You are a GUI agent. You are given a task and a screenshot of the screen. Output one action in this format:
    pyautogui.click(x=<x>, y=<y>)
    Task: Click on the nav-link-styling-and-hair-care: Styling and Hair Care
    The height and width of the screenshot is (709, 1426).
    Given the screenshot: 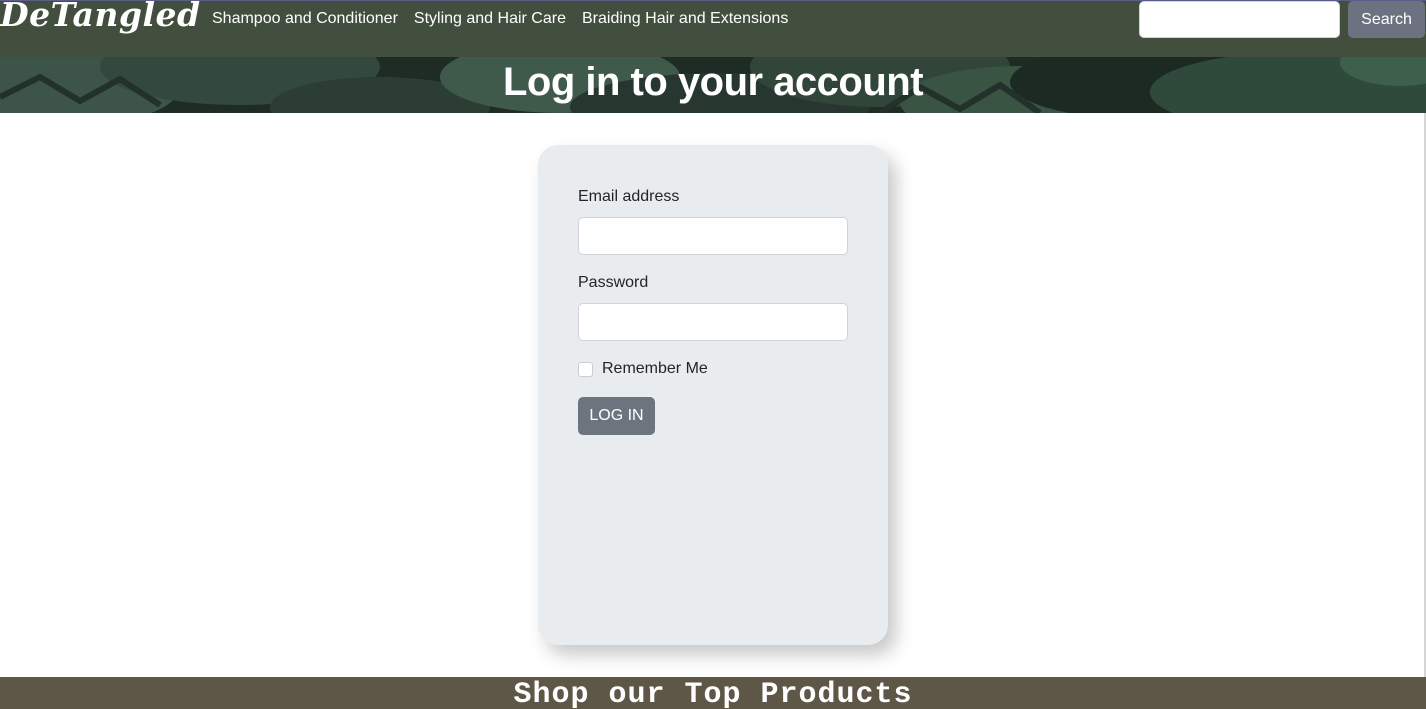 What is the action you would take?
    pyautogui.click(x=490, y=19)
    